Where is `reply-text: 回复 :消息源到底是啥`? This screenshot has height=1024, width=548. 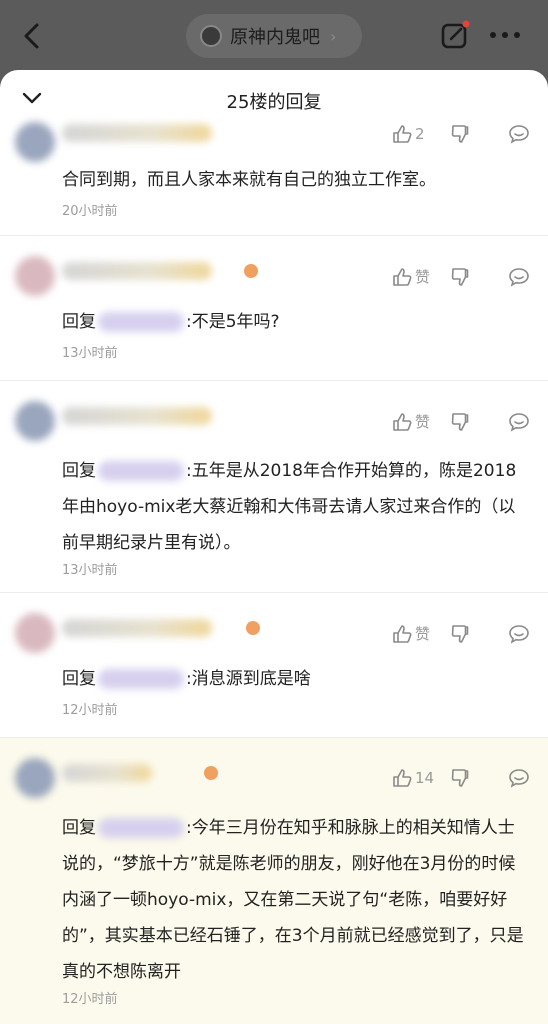 reply-text: 回复 :消息源到底是啥 is located at coordinates (186, 679).